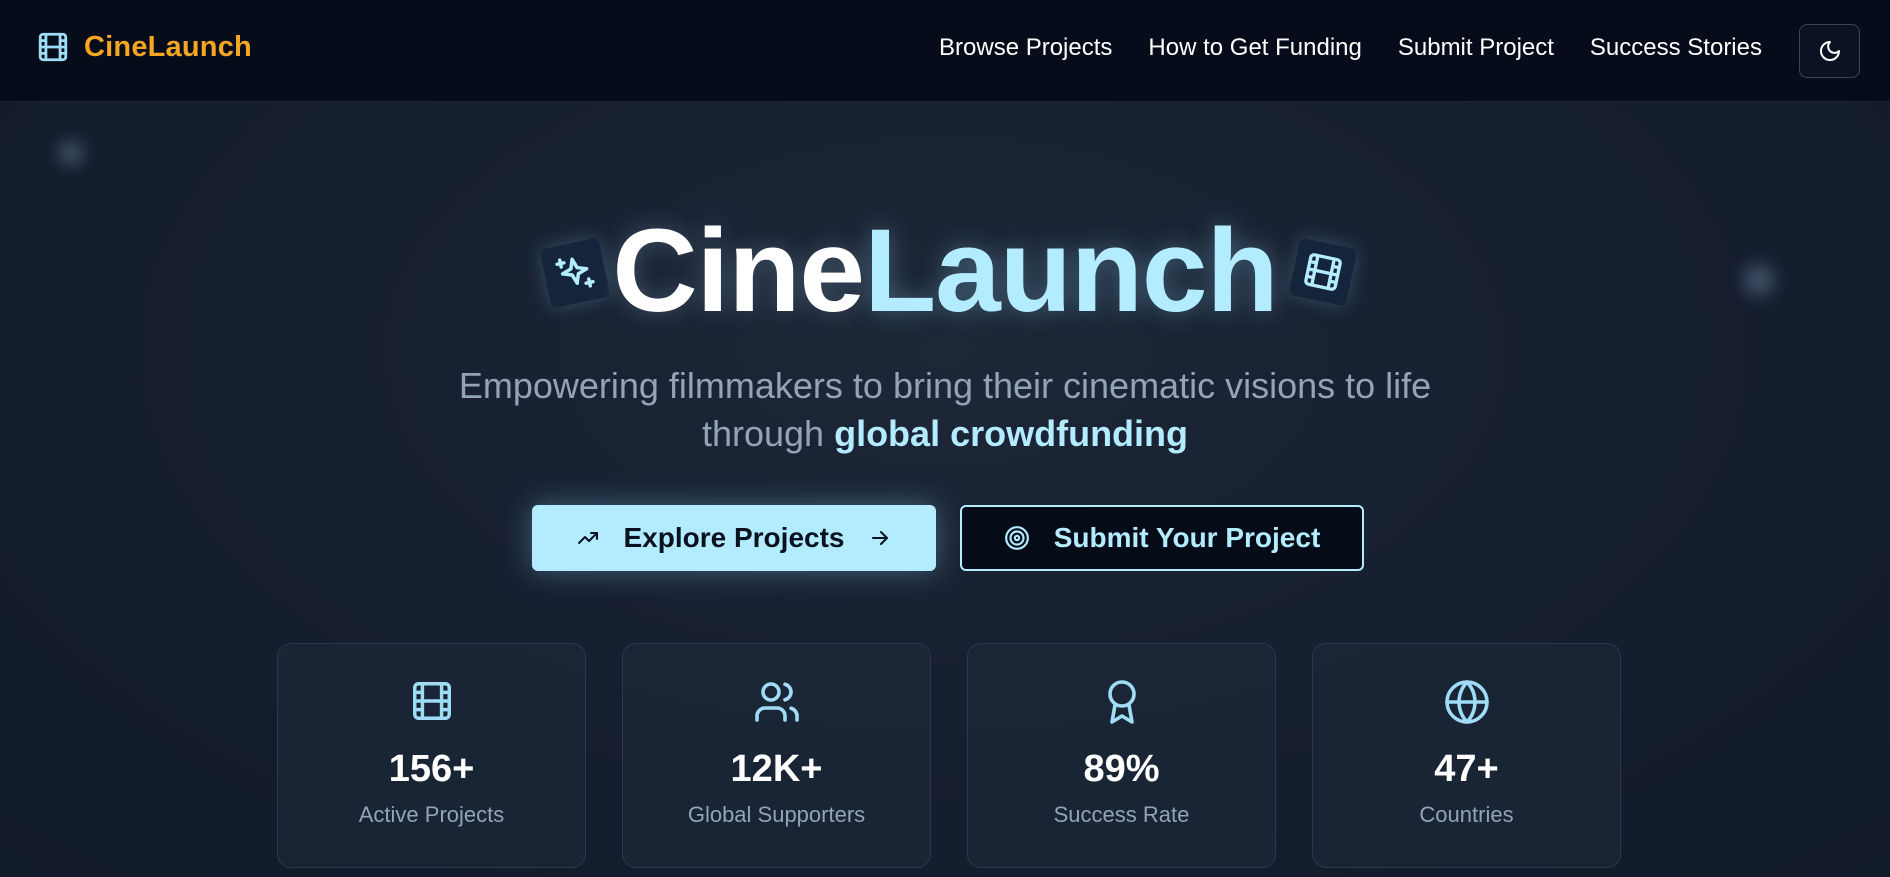 The image size is (1890, 877). Describe the element at coordinates (1466, 814) in the screenshot. I see `stat-label: Countries` at that location.